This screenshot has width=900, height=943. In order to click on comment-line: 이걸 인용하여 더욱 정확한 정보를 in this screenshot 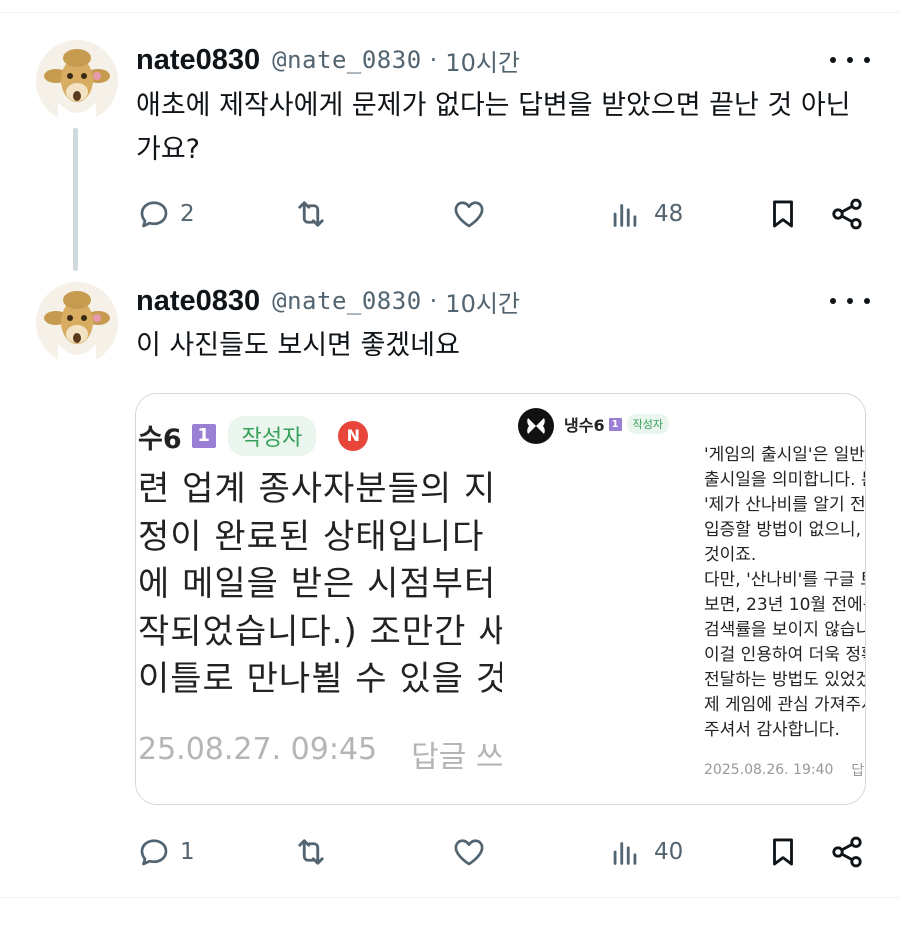, I will do `click(784, 655)`.